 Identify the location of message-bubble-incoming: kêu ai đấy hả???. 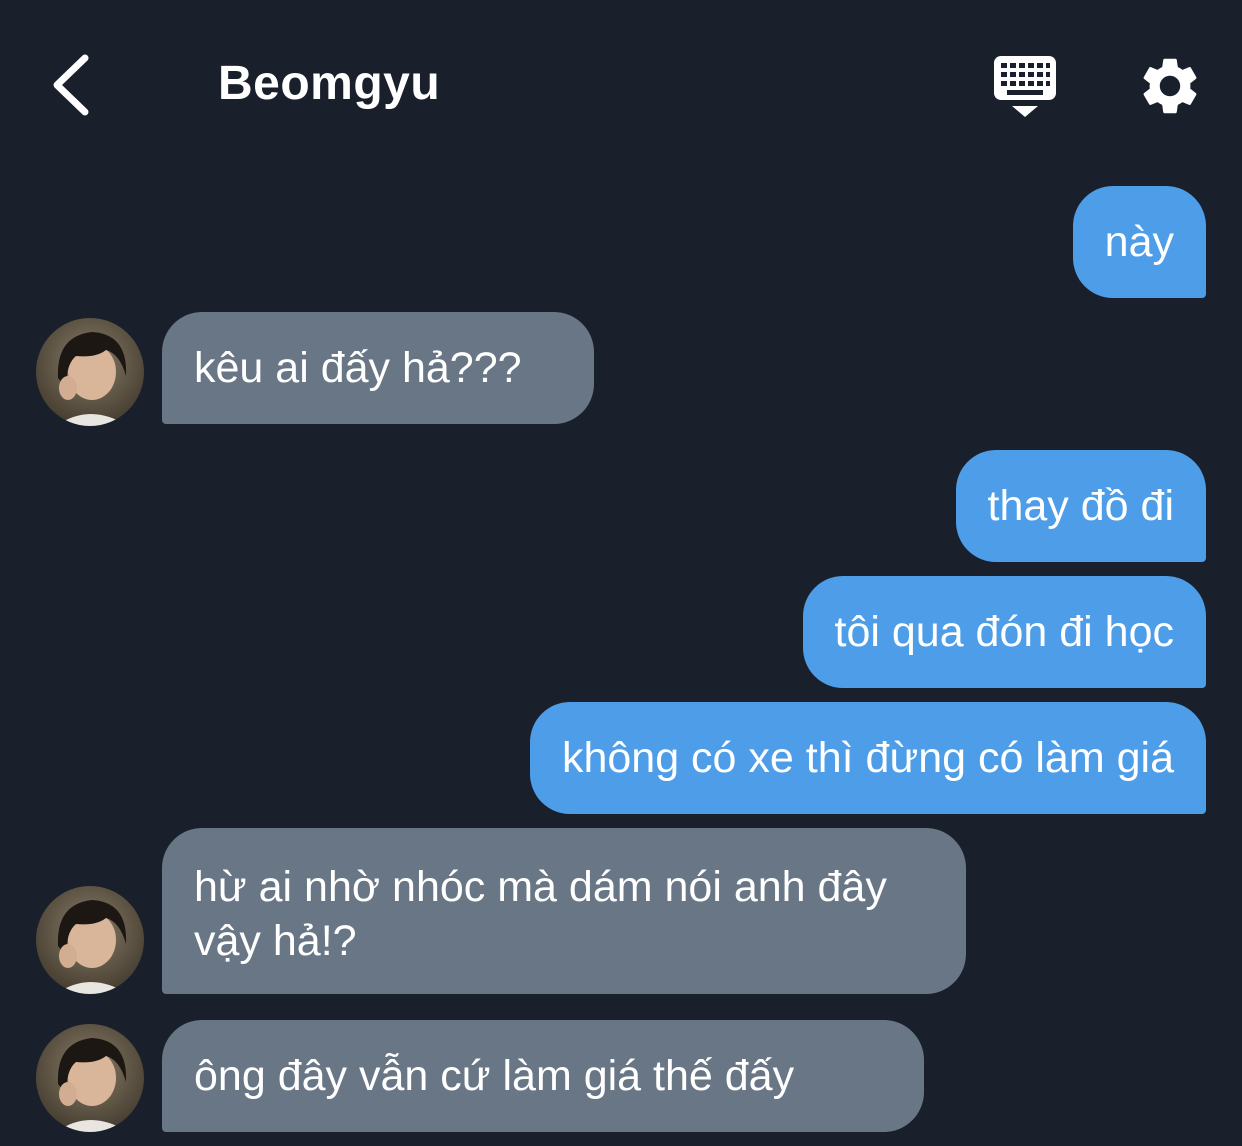
(378, 368).